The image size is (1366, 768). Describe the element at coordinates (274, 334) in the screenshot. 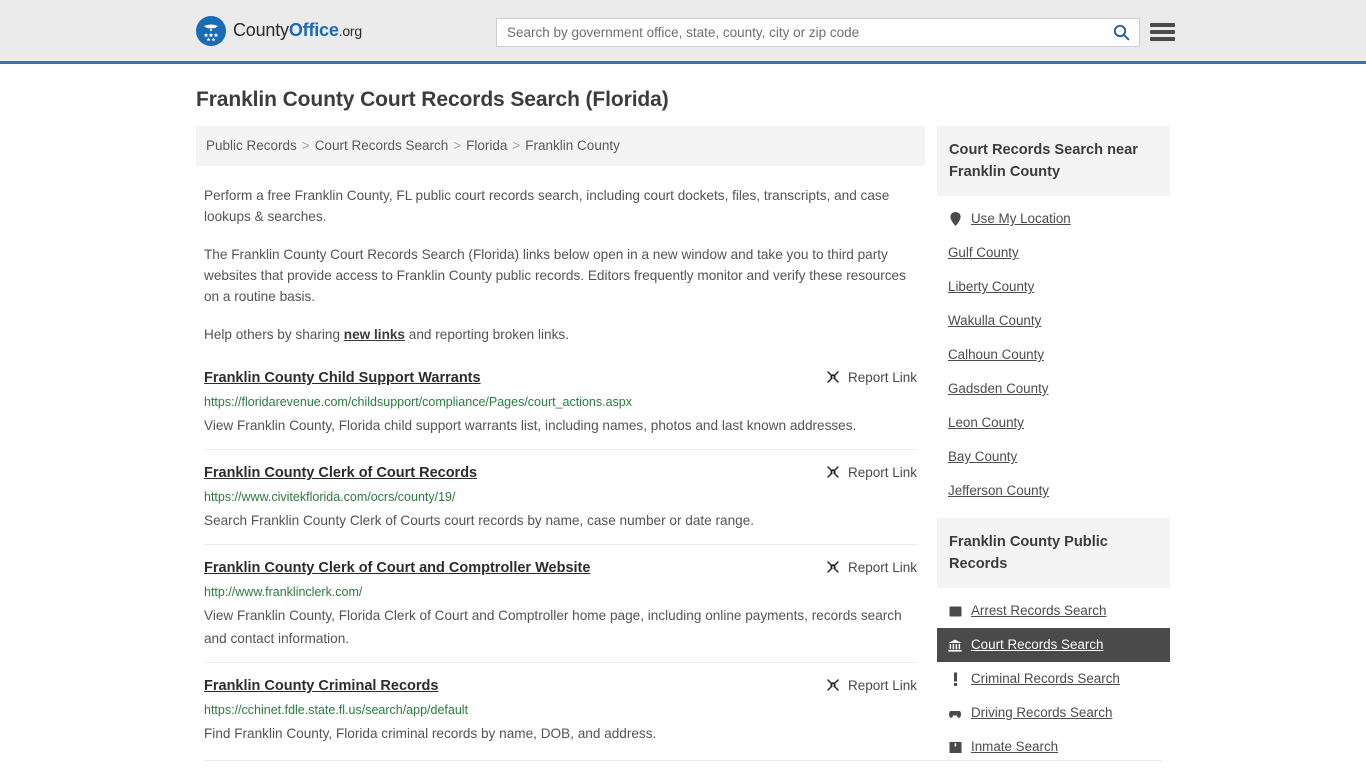

I see `intro-p3-before: Help others by sharing` at that location.